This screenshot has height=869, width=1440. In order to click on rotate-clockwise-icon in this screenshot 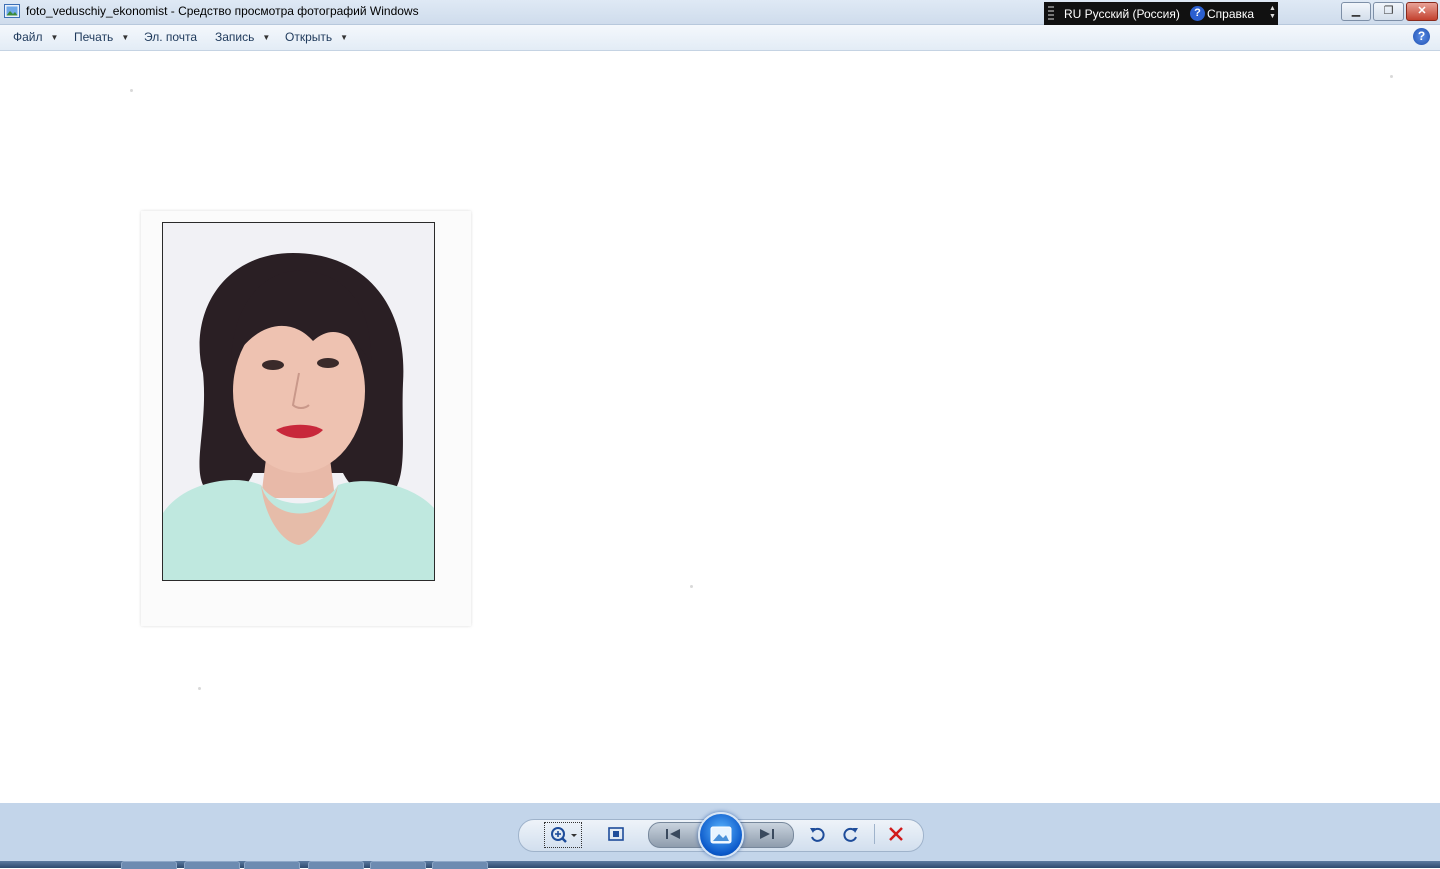, I will do `click(850, 834)`.